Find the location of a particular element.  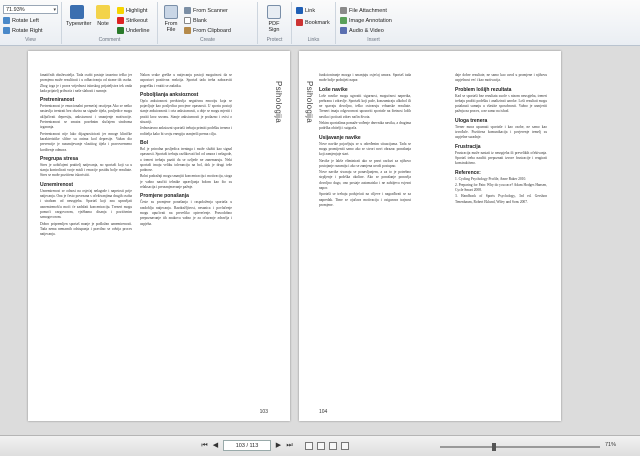

zoom-value: 71.93% is located at coordinates (15, 9).